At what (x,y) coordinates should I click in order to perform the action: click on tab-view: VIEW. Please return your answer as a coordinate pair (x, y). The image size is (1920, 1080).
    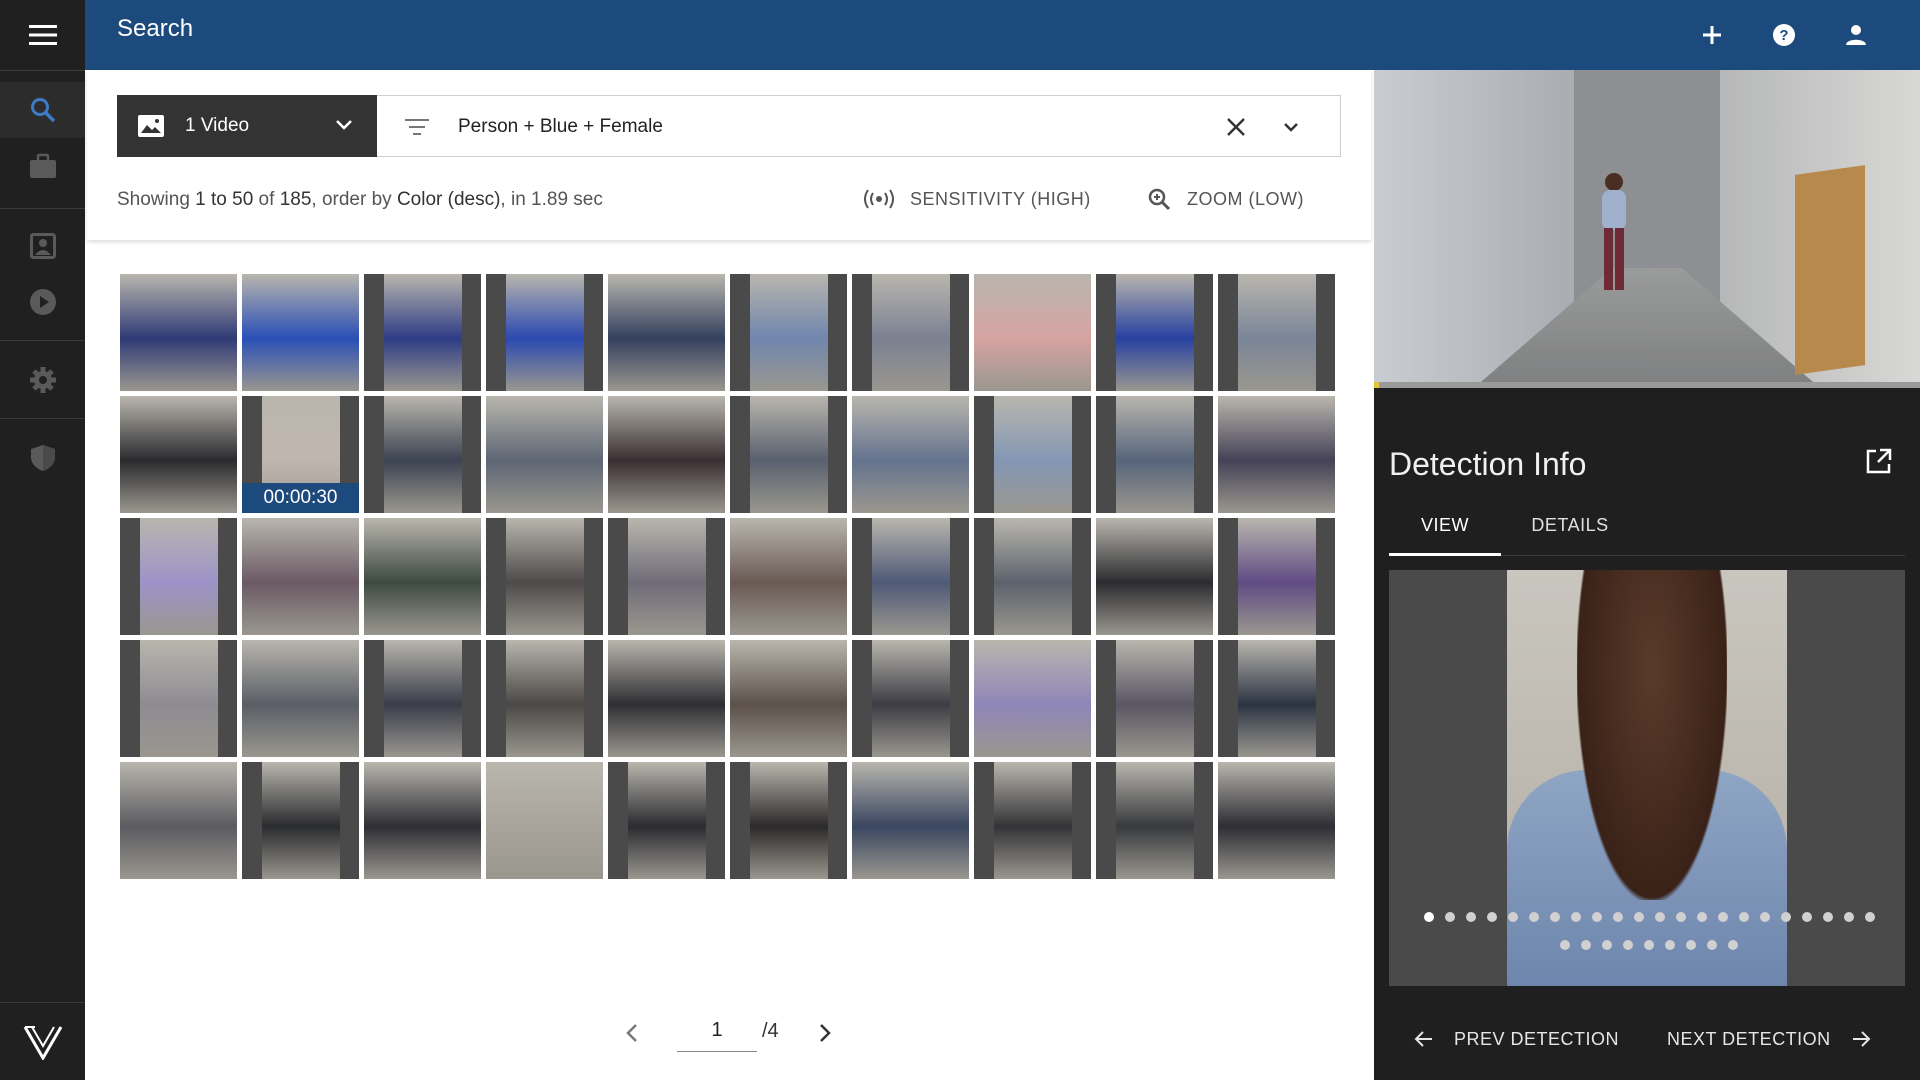
    Looking at the image, I should click on (1445, 532).